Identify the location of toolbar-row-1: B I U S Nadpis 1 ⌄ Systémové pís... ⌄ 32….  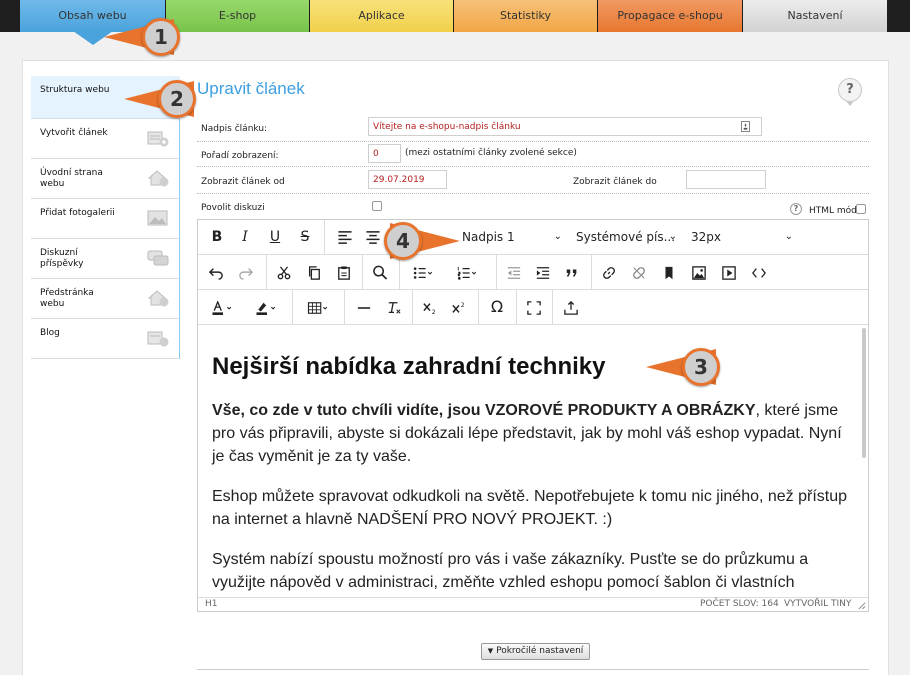
(533, 237).